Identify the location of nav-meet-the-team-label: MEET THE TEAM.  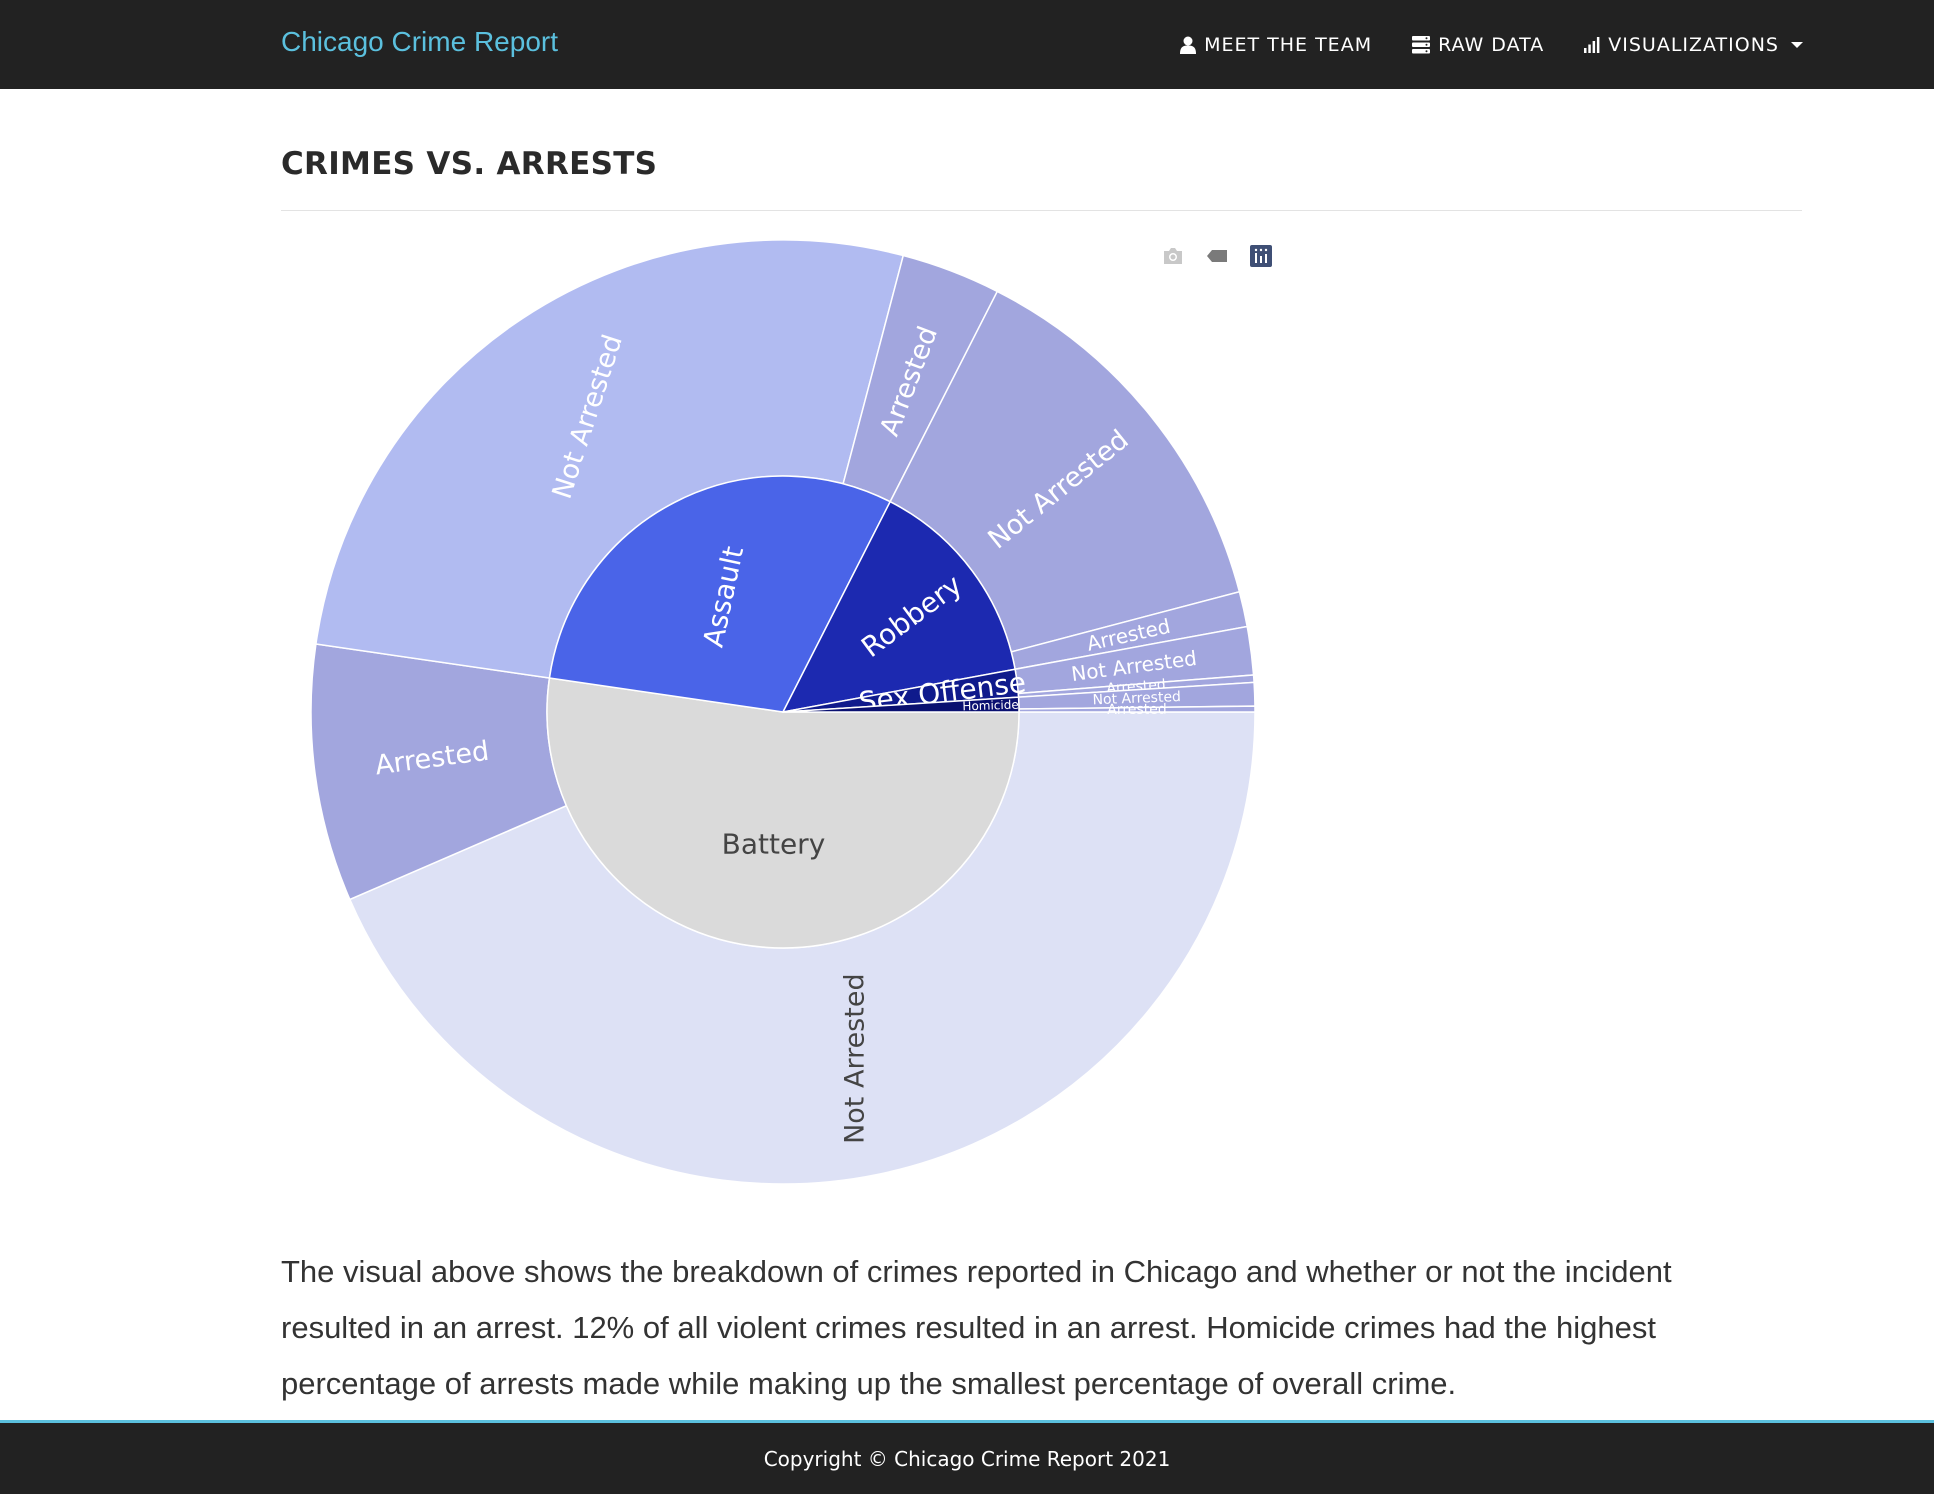
(1288, 44).